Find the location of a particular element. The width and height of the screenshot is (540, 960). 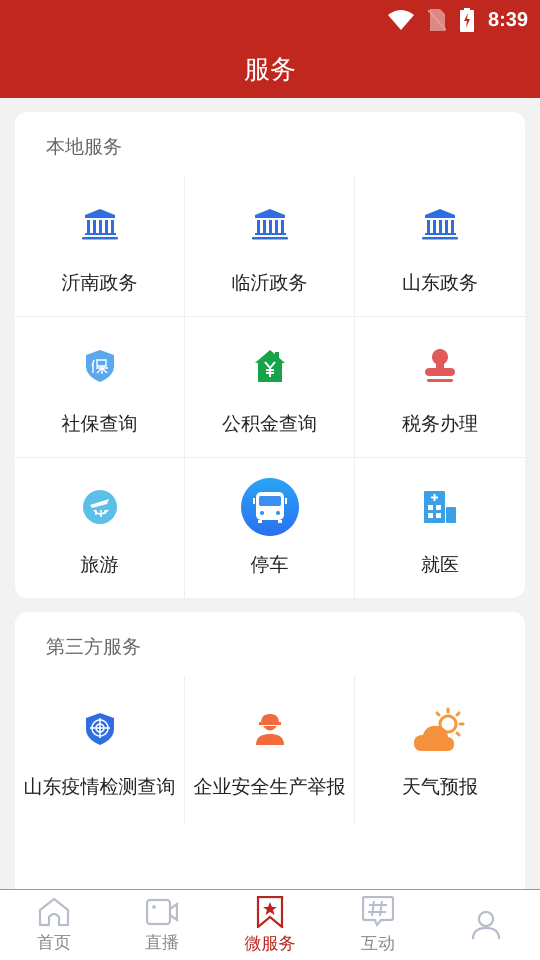

service-tile: 税务办理 is located at coordinates (440, 387).